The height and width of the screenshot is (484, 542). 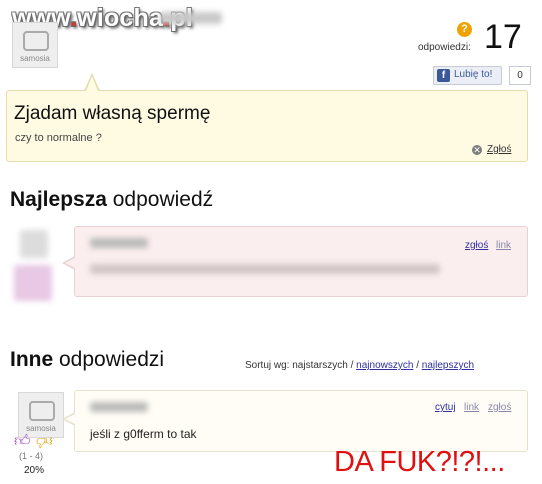 What do you see at coordinates (58, 138) in the screenshot?
I see `question-details: czy to normalne ?` at bounding box center [58, 138].